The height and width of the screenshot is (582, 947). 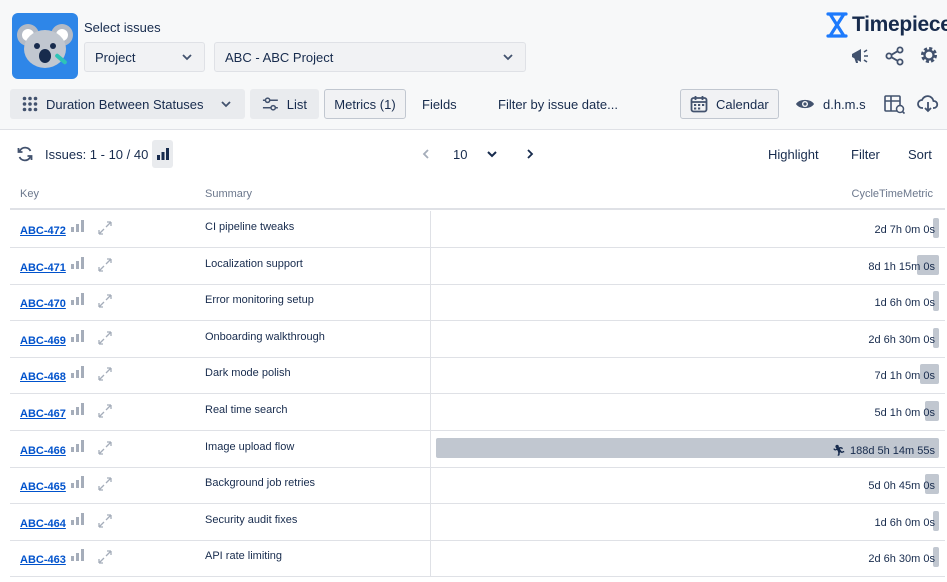 I want to click on fields-label: Fields, so click(x=439, y=104).